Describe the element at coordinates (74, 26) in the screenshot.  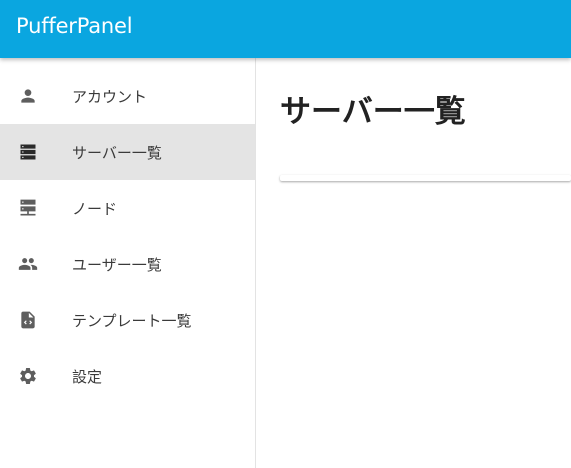
I see `app-title: PufferPanel` at that location.